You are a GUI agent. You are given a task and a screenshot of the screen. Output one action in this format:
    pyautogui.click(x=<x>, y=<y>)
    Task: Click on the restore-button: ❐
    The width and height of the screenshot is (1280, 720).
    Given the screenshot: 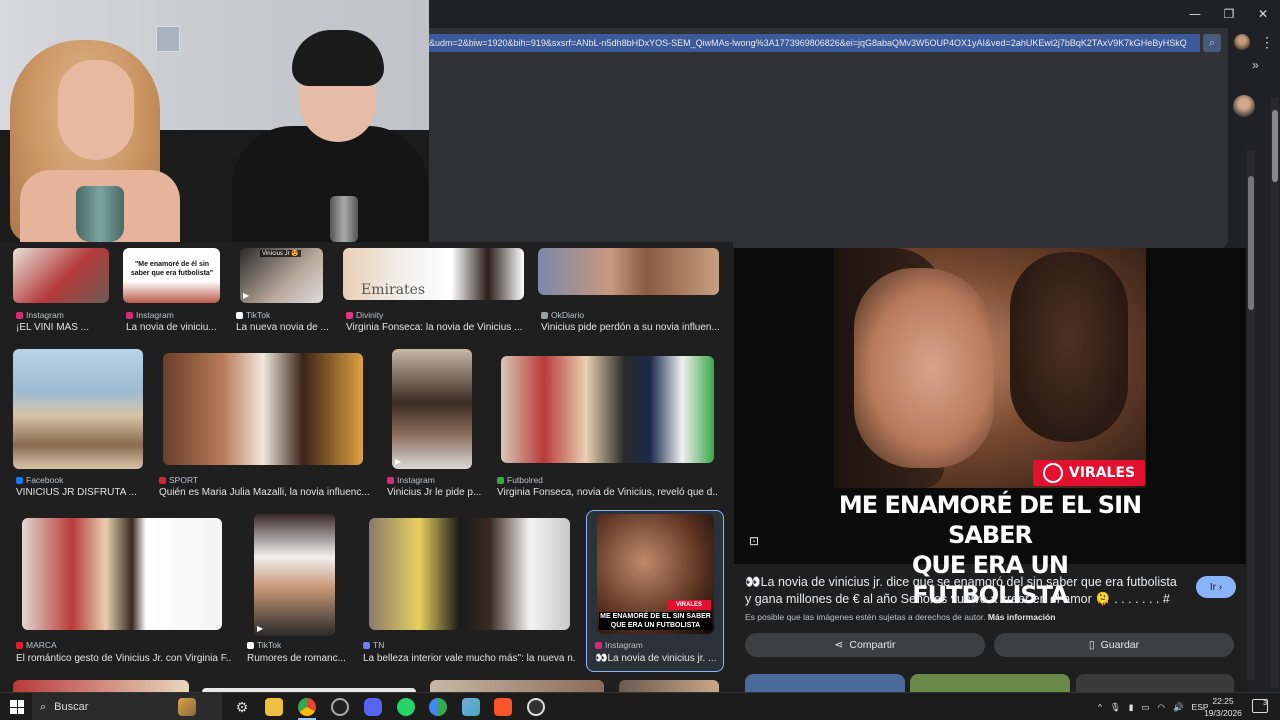 What is the action you would take?
    pyautogui.click(x=1229, y=14)
    